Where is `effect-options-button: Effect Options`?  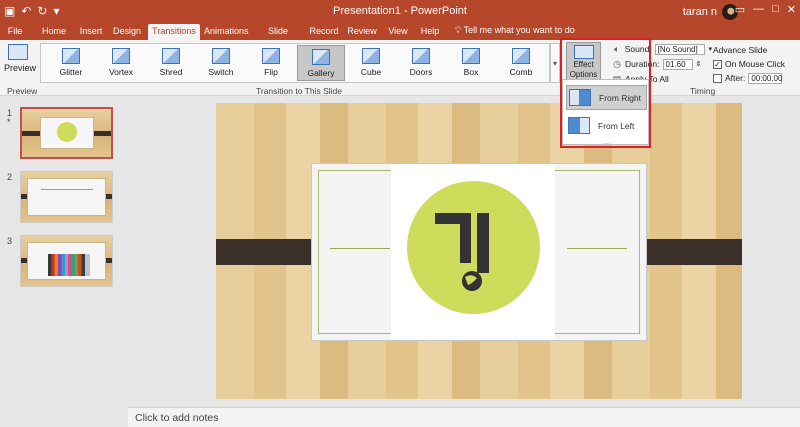 effect-options-button: Effect Options is located at coordinates (583, 63).